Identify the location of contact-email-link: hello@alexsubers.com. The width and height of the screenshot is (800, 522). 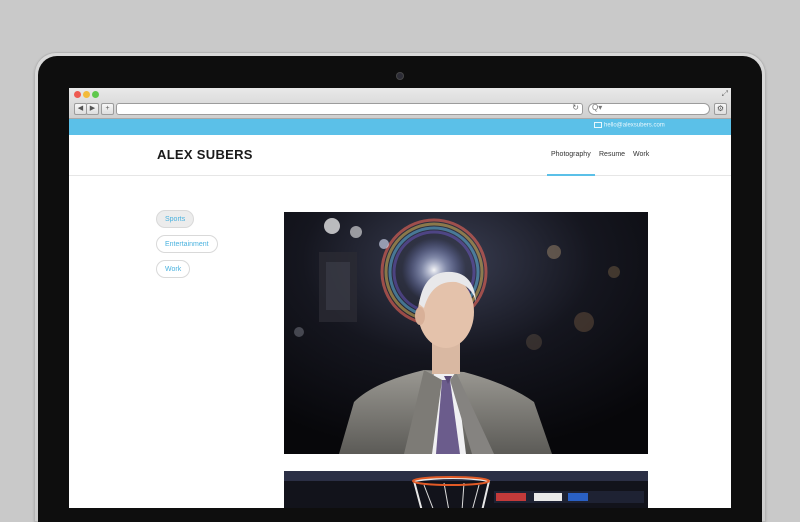
(629, 125).